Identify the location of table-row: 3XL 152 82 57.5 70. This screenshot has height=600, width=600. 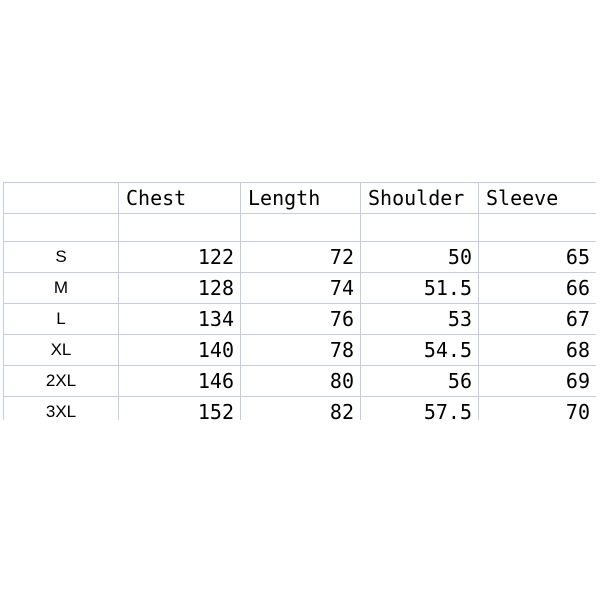
(299, 408).